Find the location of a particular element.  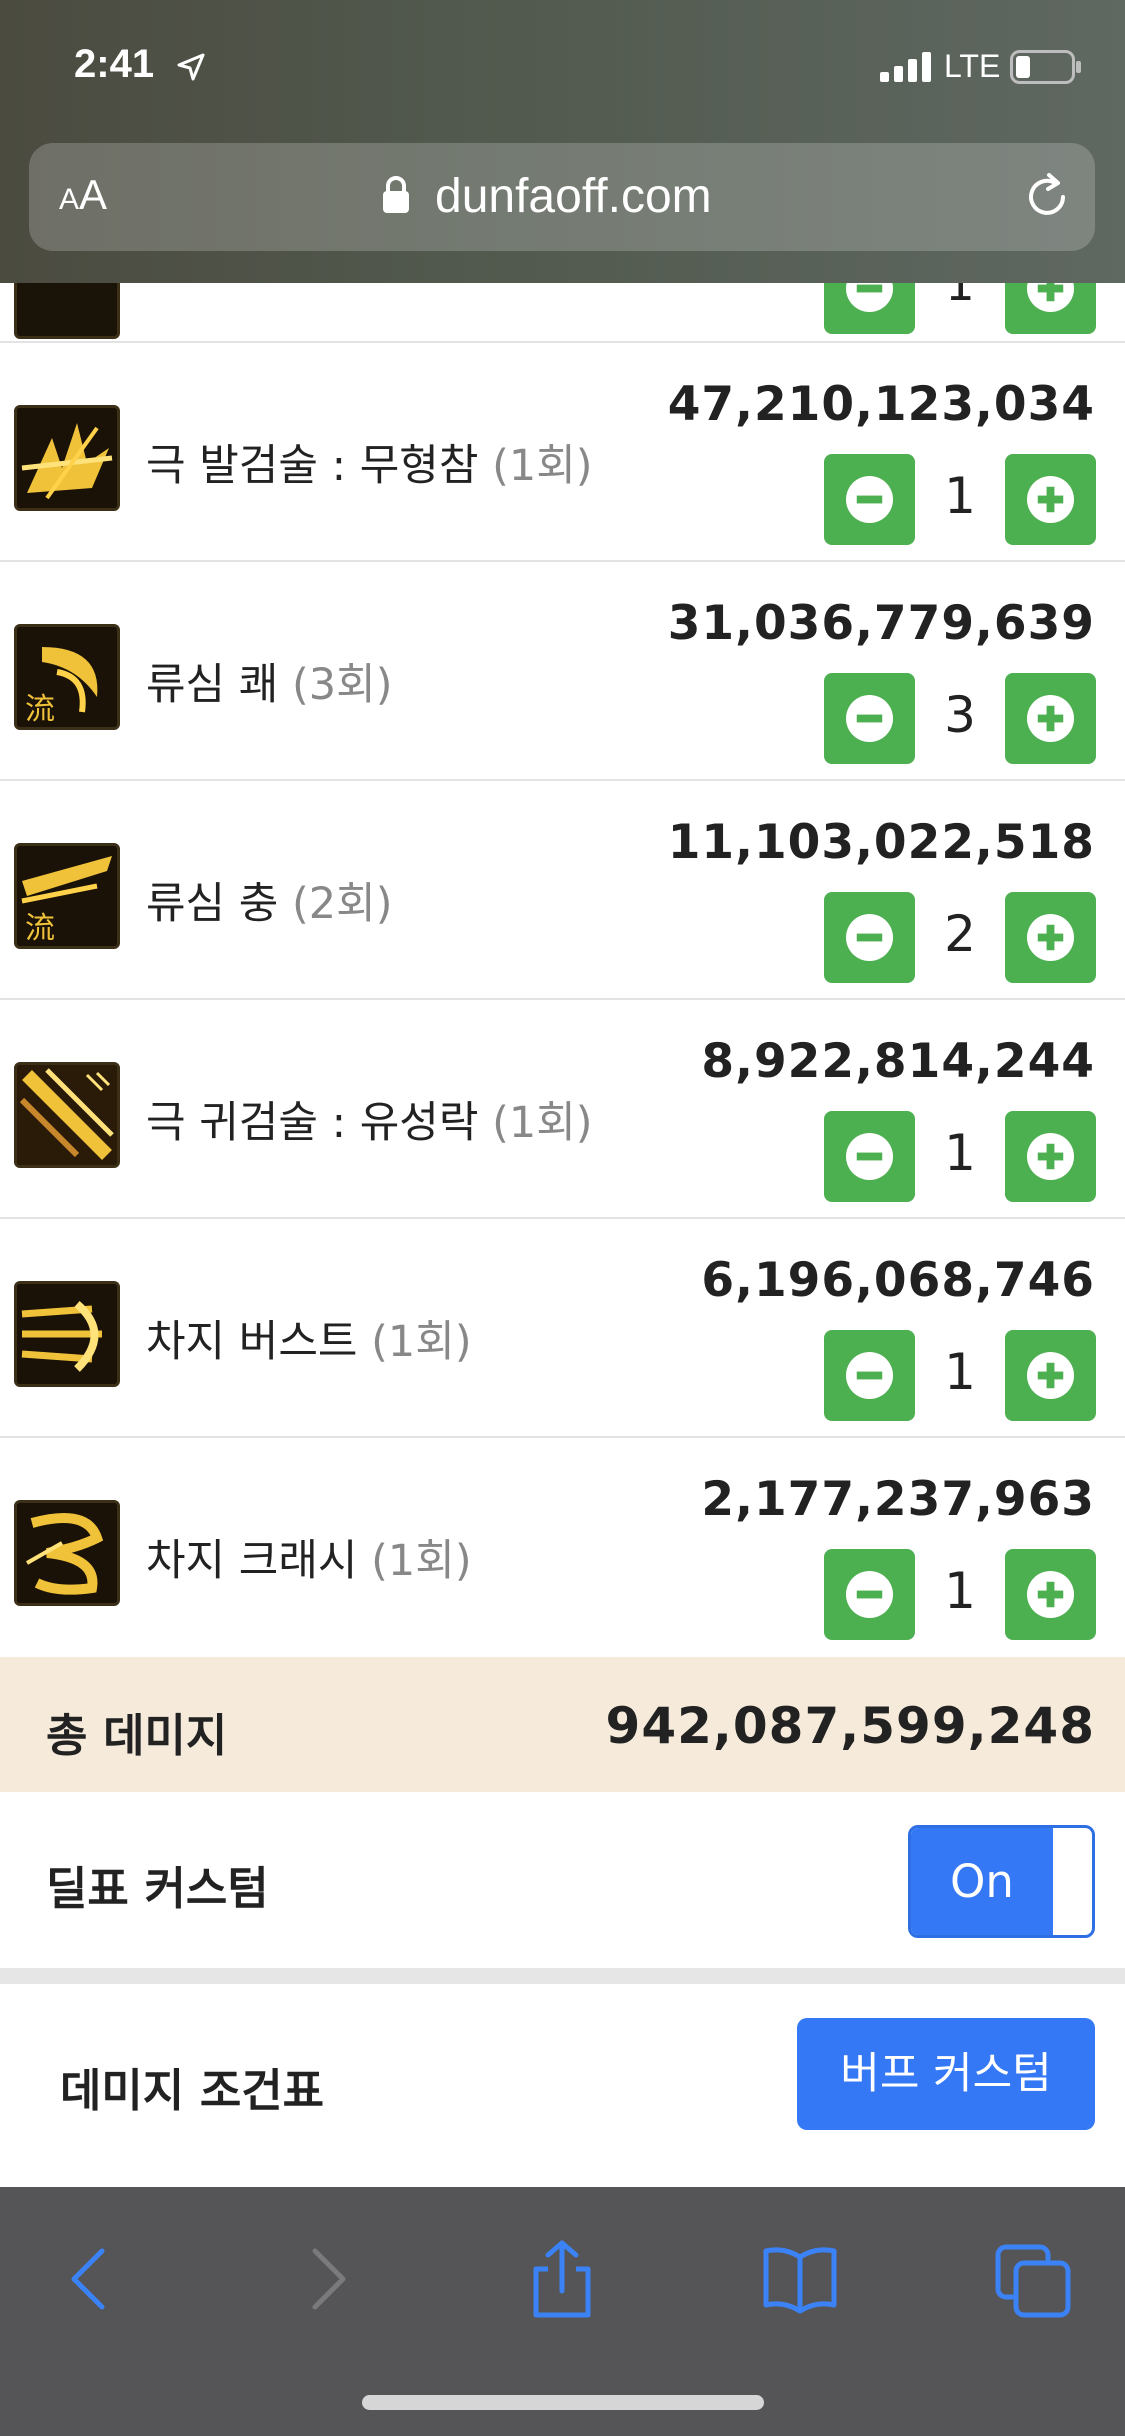

battery-icon is located at coordinates (1045, 67).